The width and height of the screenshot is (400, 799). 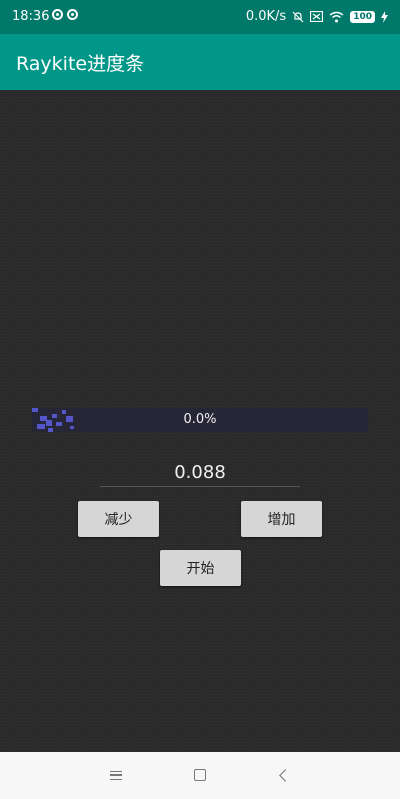 I want to click on system-nav-bar, so click(x=200, y=775).